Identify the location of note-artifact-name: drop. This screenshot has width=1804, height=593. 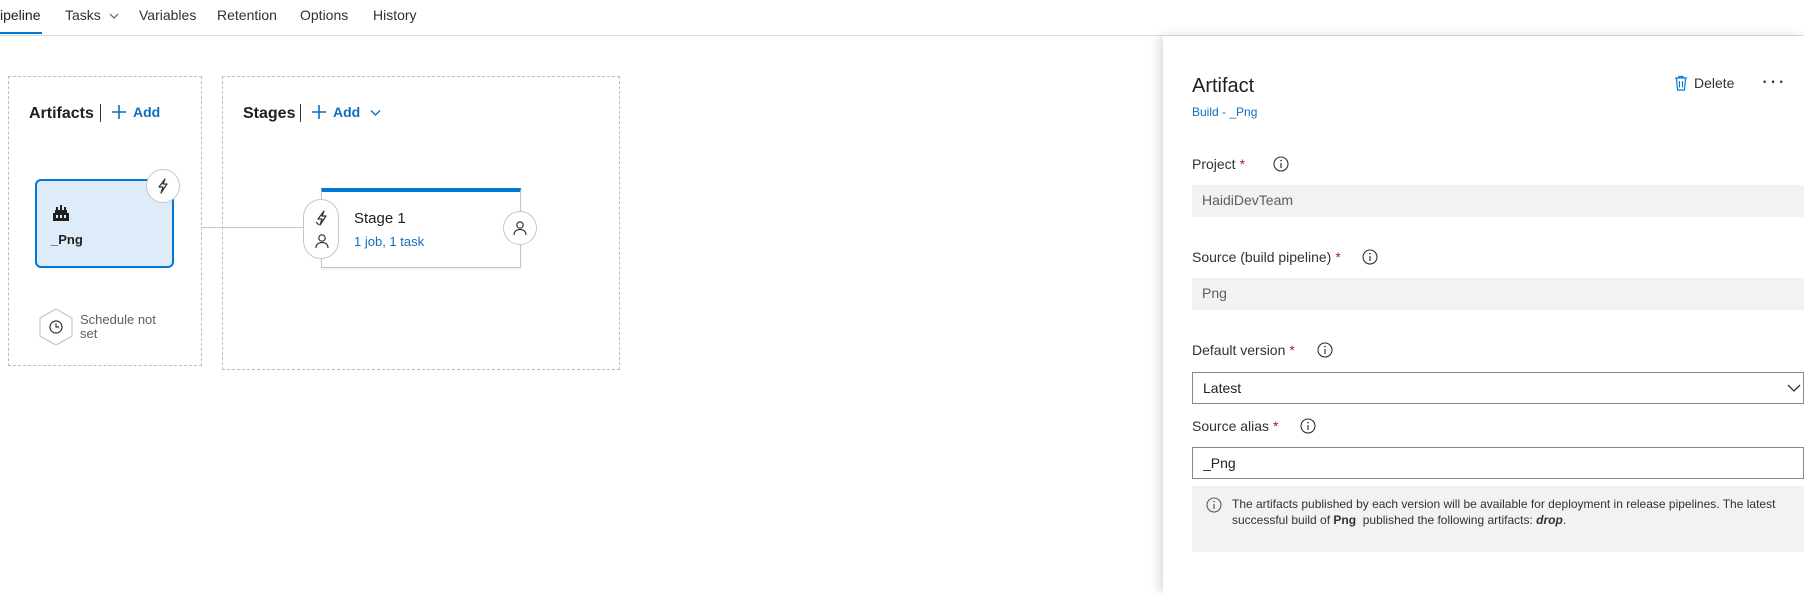
(1549, 520).